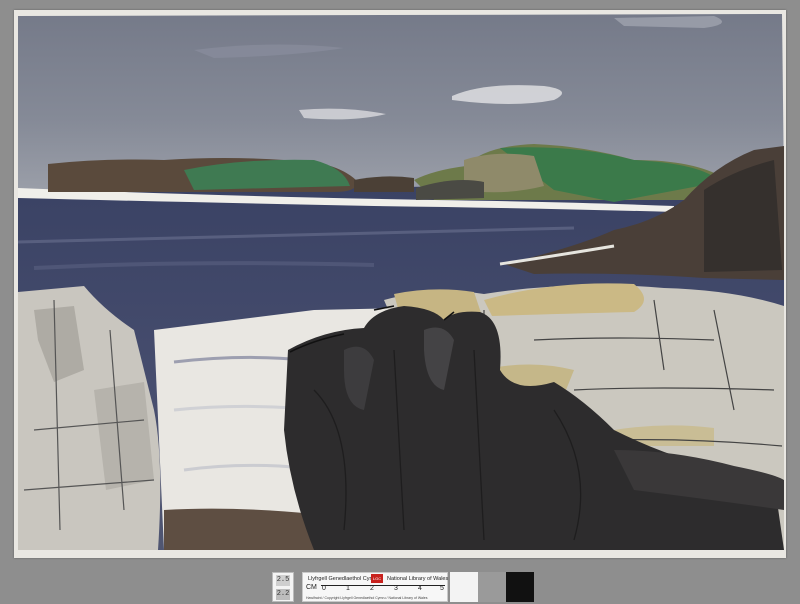  Describe the element at coordinates (384, 184) in the screenshot. I see `island-small` at that location.